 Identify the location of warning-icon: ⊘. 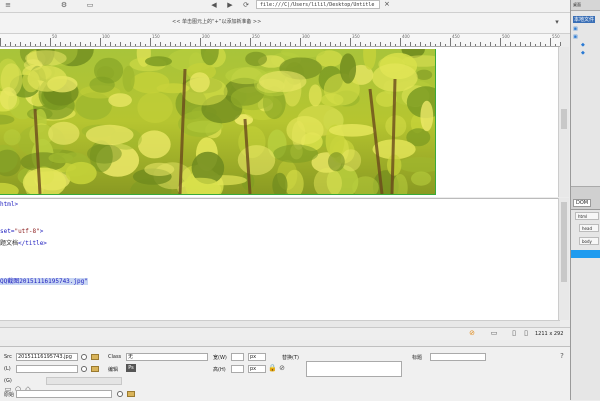
(472, 333).